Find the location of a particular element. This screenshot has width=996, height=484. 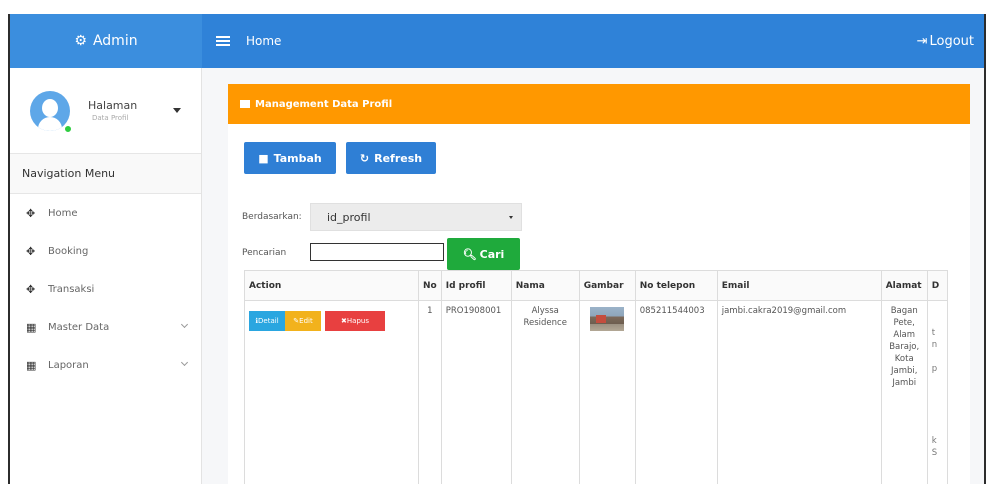

col-email: Email is located at coordinates (799, 285).